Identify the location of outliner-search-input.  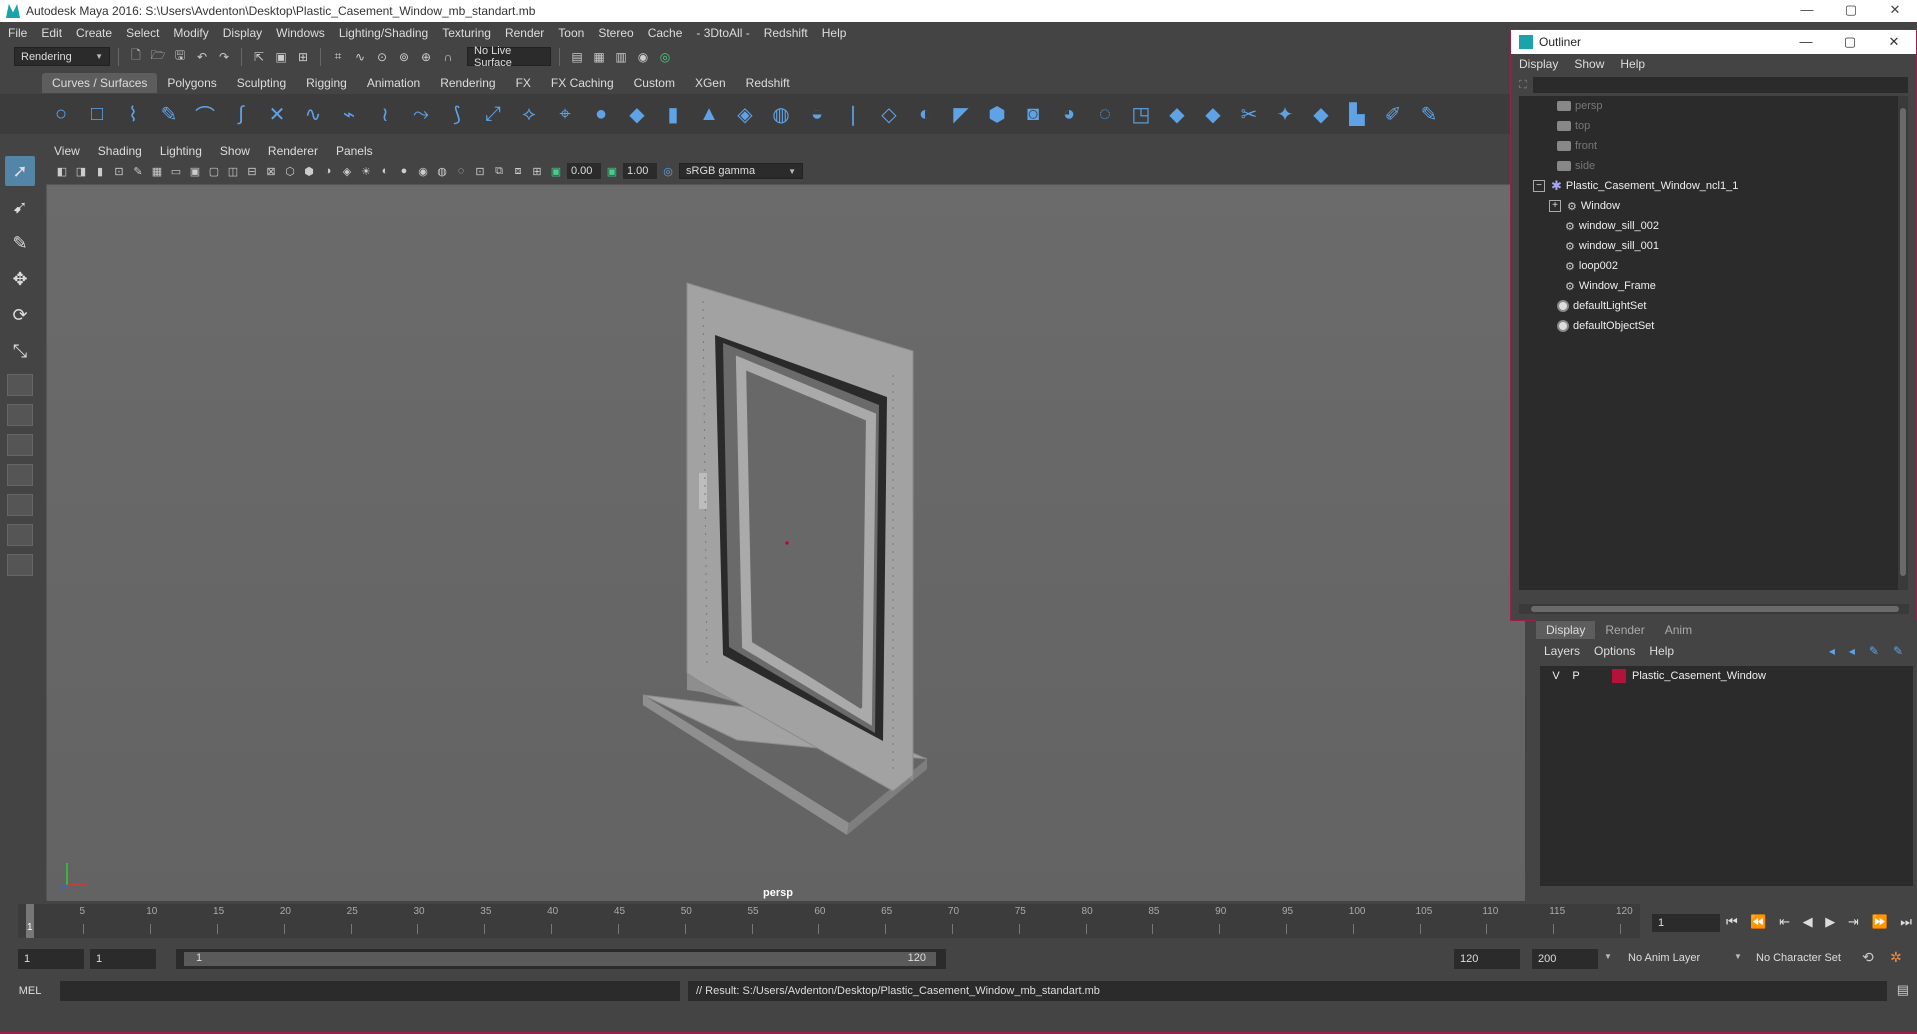
(1720, 85).